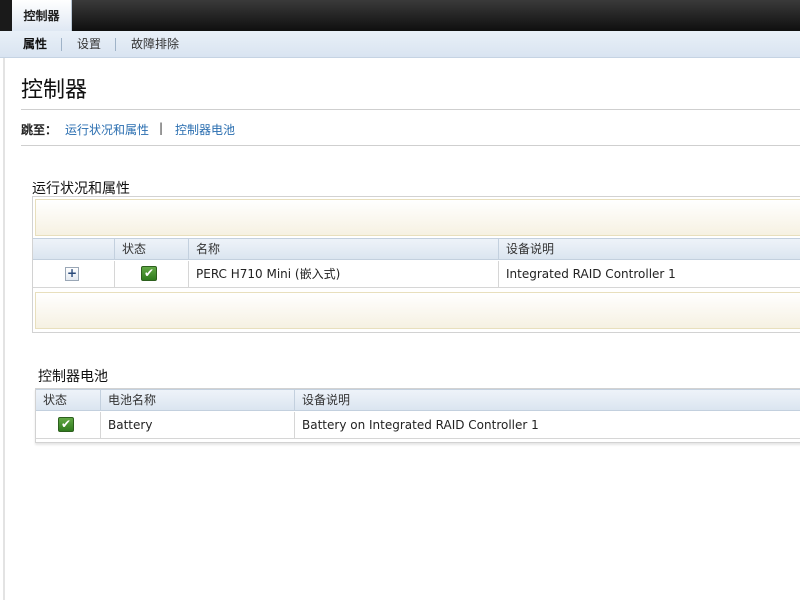 The height and width of the screenshot is (600, 800). Describe the element at coordinates (343, 274) in the screenshot. I see `controller-name: PERC H710 Mini (嵌入式)` at that location.